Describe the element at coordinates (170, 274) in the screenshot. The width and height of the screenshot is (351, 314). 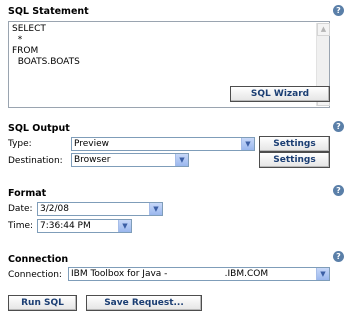
I see `connection-select-value: IBM Toolbox for Java - .IBM.COM` at that location.